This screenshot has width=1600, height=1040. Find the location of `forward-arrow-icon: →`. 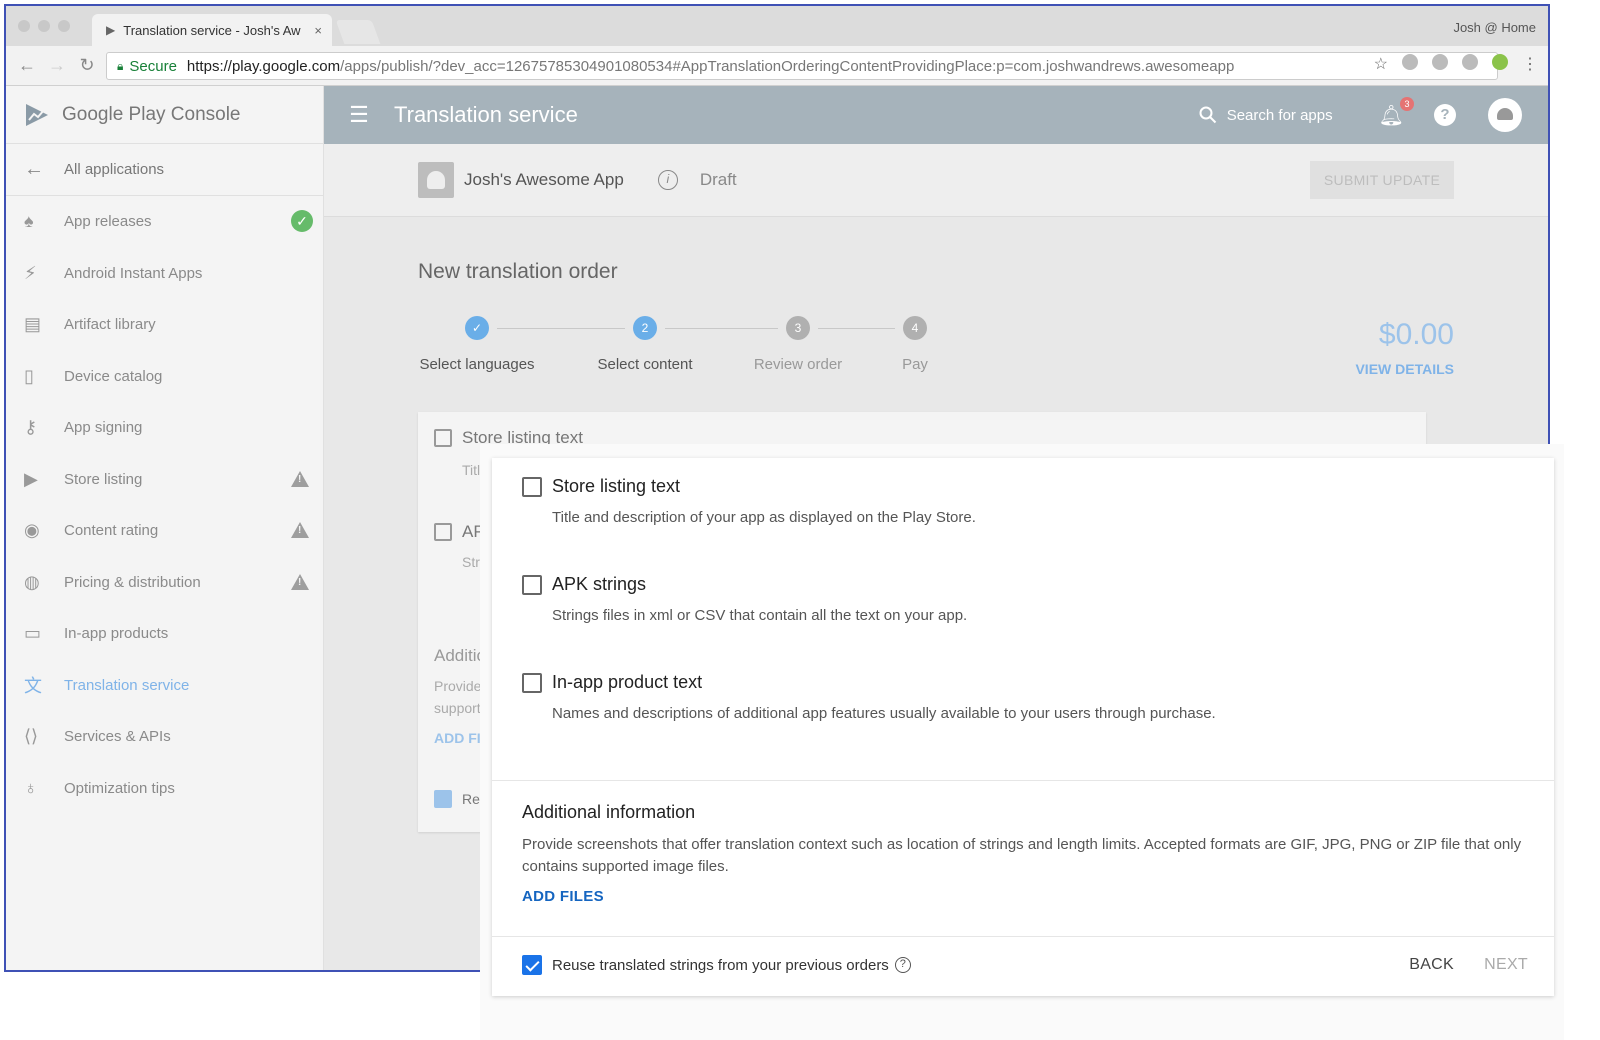

forward-arrow-icon: → is located at coordinates (57, 65).